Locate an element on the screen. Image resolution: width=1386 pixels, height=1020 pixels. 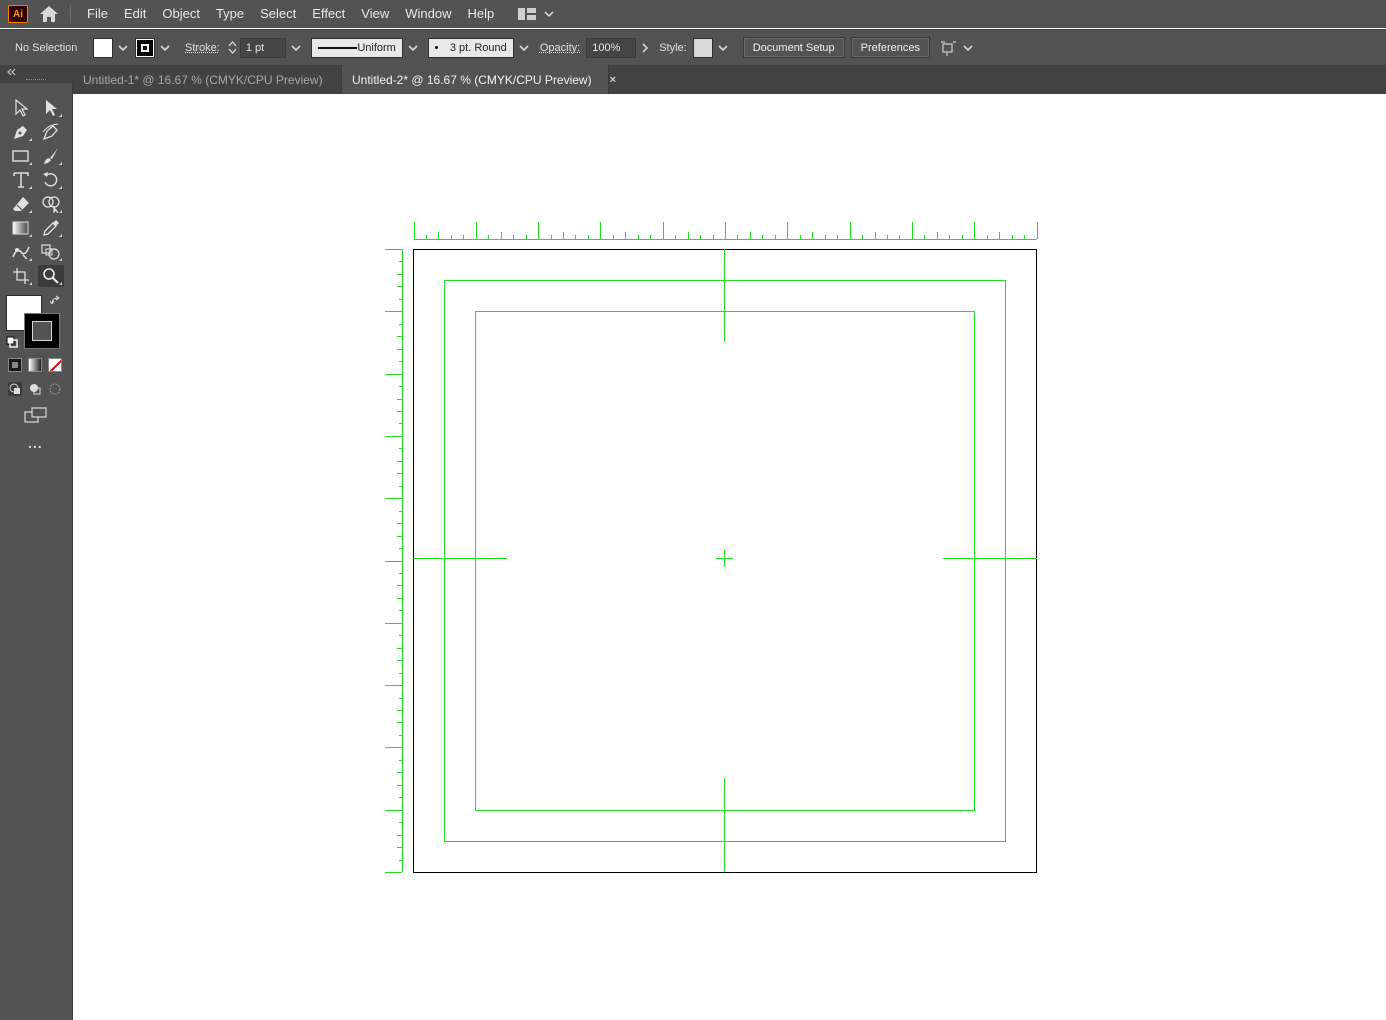
shape-builder-icon is located at coordinates (51, 204).